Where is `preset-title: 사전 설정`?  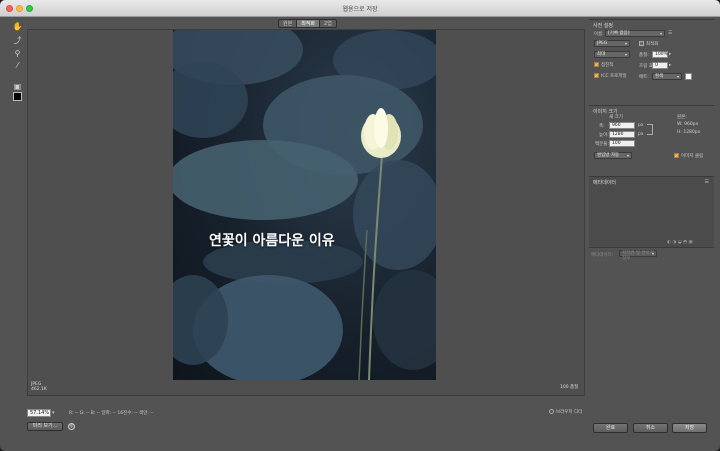
preset-title: 사전 설정 is located at coordinates (603, 26).